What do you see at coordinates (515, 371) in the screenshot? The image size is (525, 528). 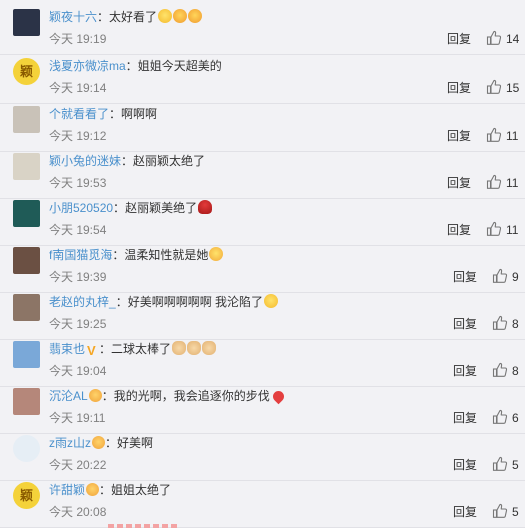 I see `like-count: 8` at bounding box center [515, 371].